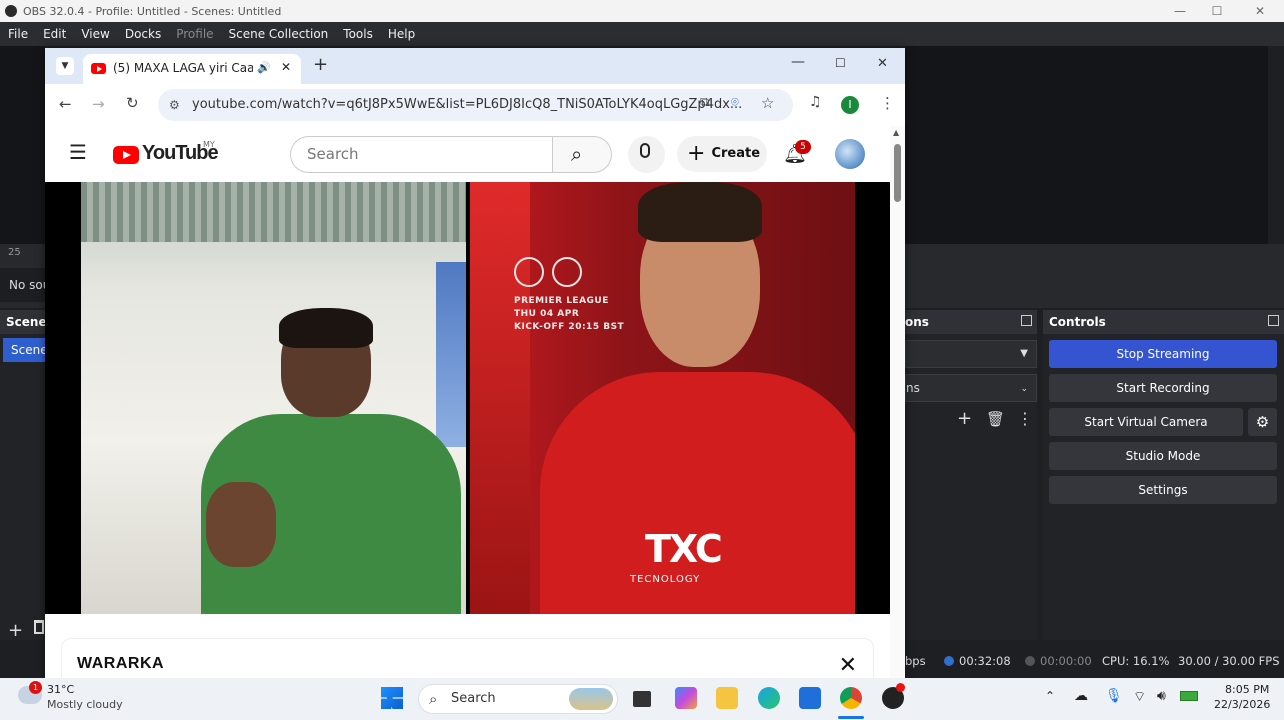 Image resolution: width=1284 pixels, height=720 pixels. I want to click on zoom-level: 25, so click(14, 252).